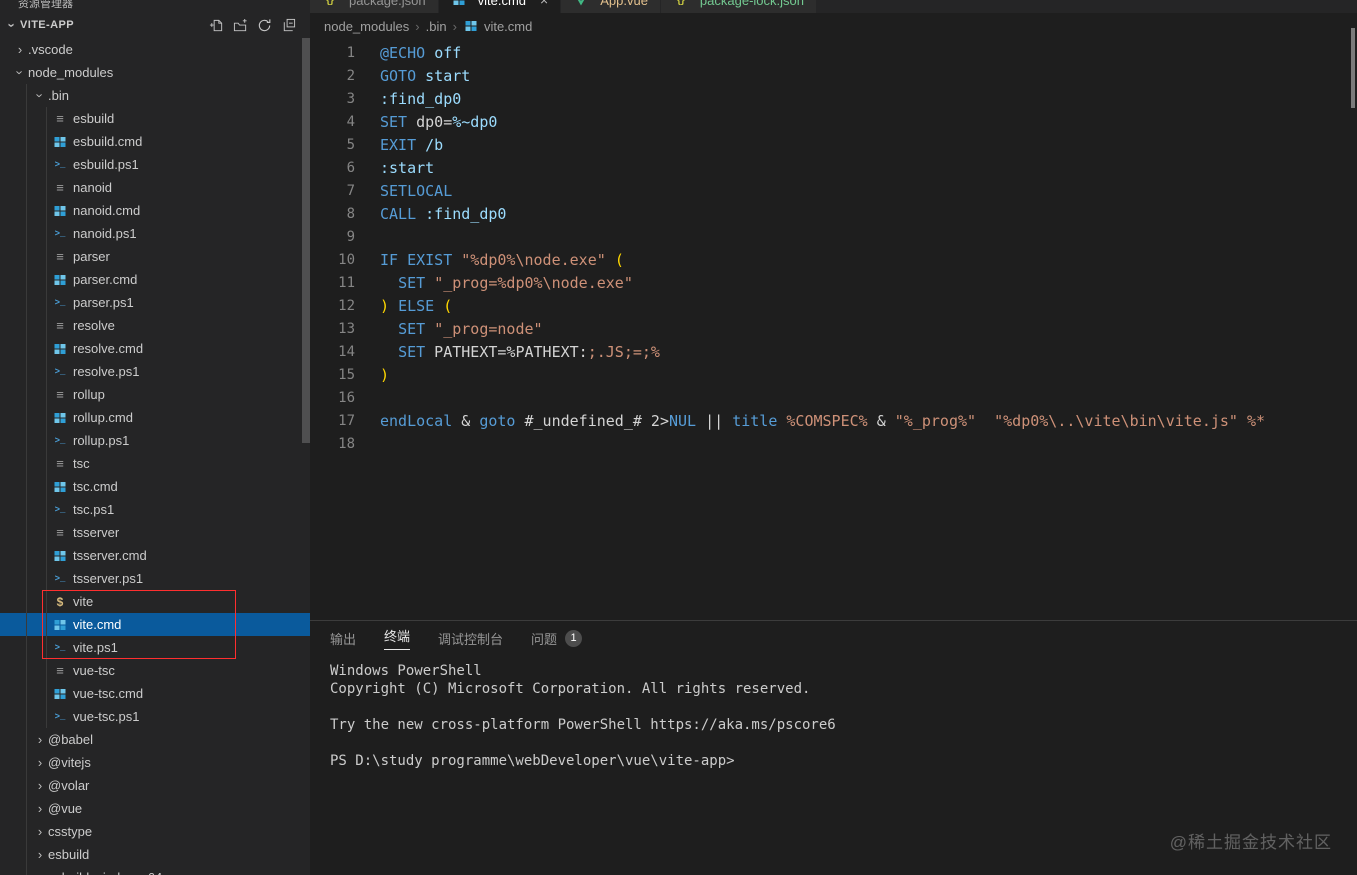 Image resolution: width=1357 pixels, height=875 pixels. Describe the element at coordinates (155, 647) in the screenshot. I see `tree-item-vite.ps1: >_ vite.ps1` at that location.